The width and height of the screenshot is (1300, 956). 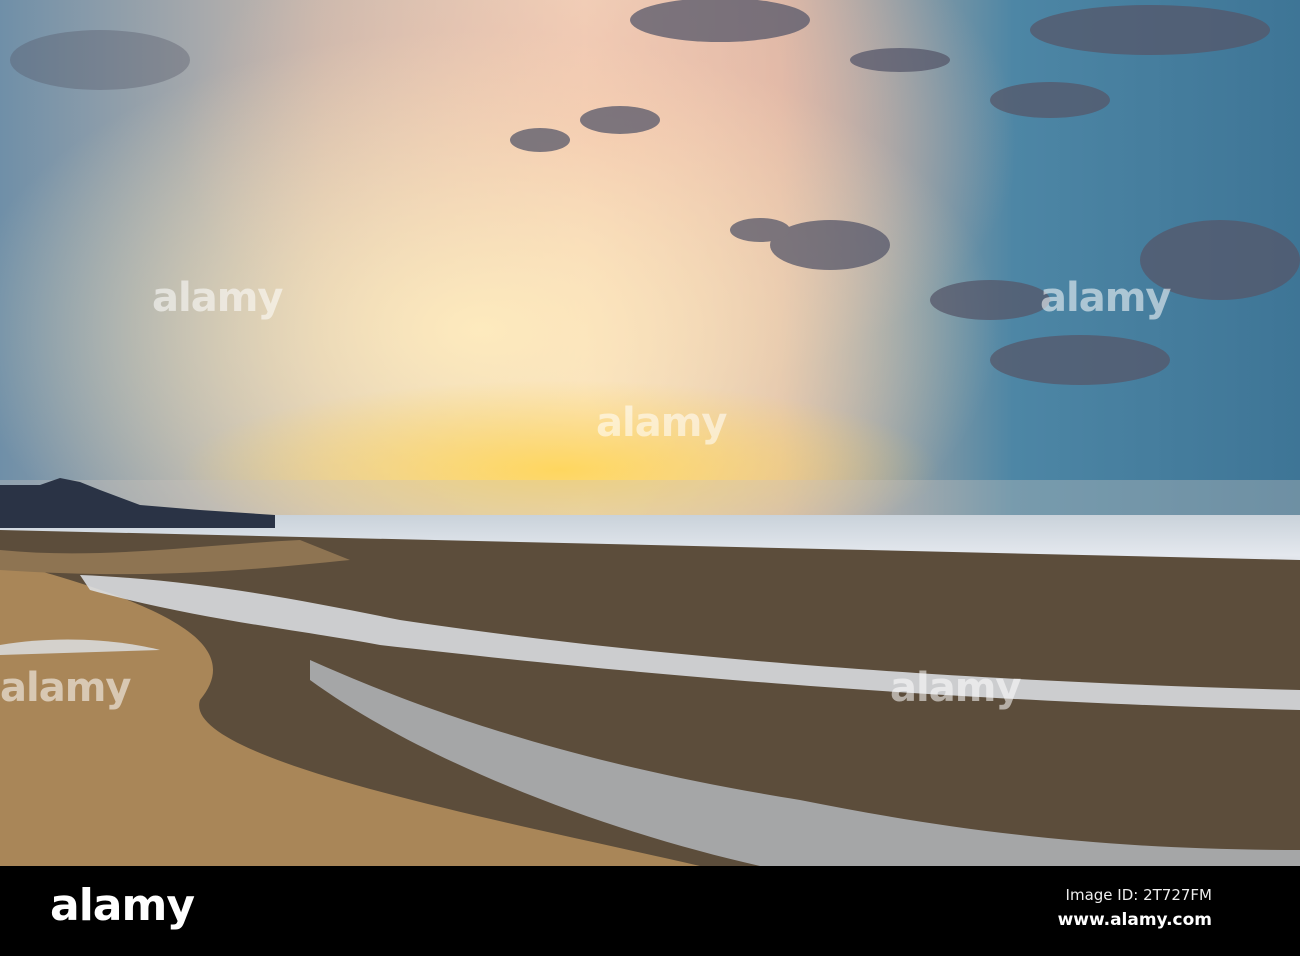 What do you see at coordinates (1134, 920) in the screenshot?
I see `site-url: www.alamy.com` at bounding box center [1134, 920].